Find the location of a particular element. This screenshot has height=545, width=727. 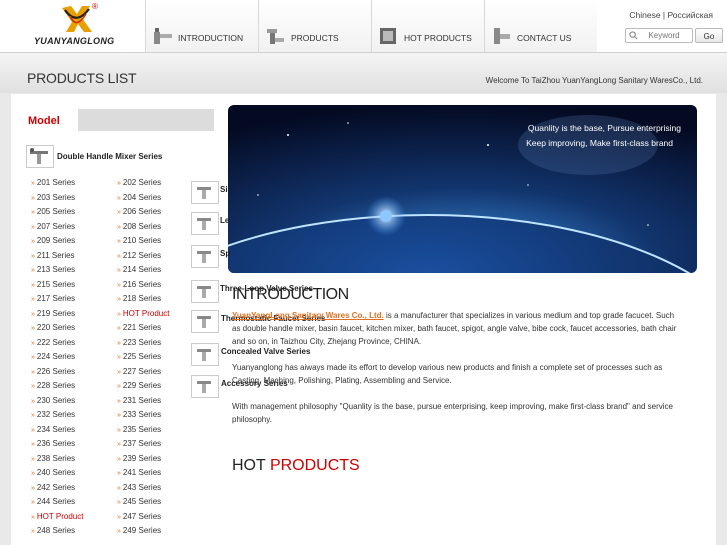

series-link: » 223 Series is located at coordinates (139, 342).